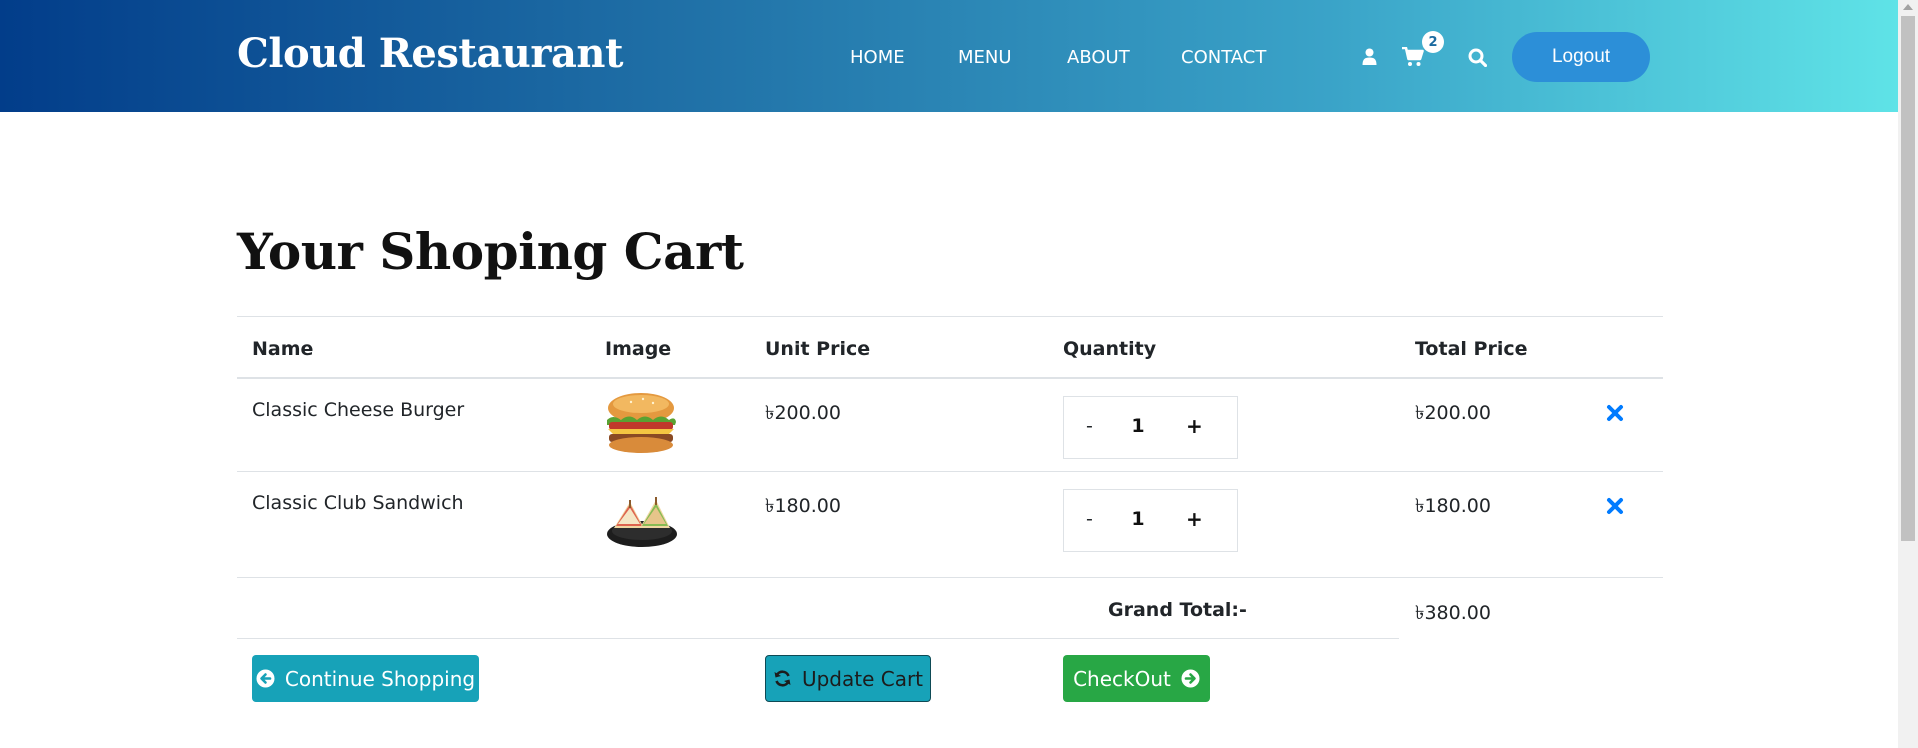 The height and width of the screenshot is (748, 1918). I want to click on total-price: ৳180.00, so click(1453, 506).